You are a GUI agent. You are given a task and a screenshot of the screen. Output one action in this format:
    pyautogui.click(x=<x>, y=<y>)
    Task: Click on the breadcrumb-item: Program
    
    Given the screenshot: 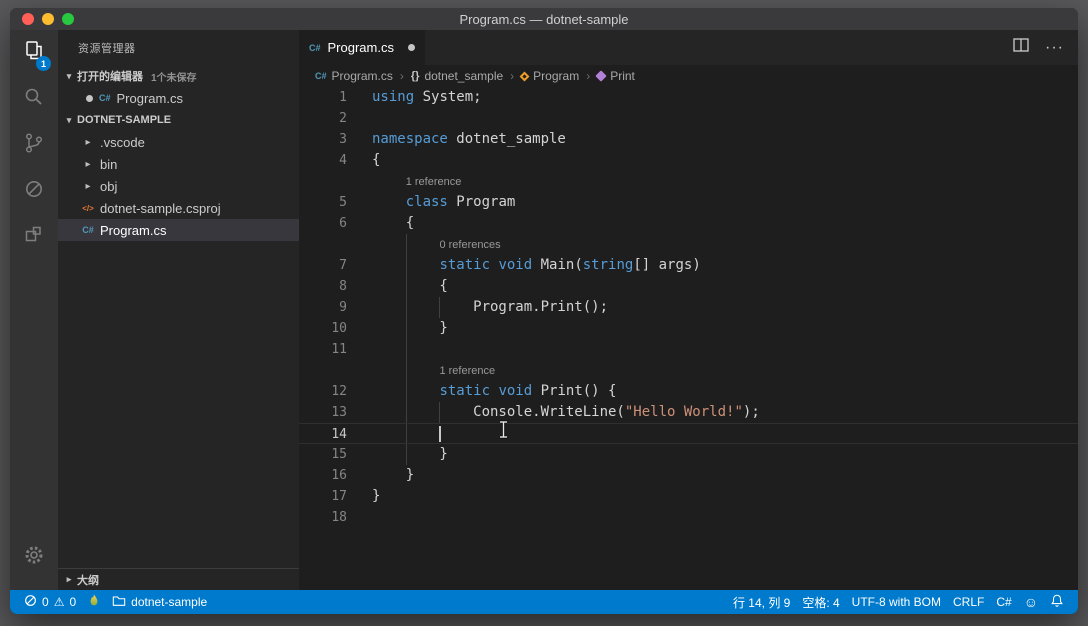 What is the action you would take?
    pyautogui.click(x=549, y=76)
    